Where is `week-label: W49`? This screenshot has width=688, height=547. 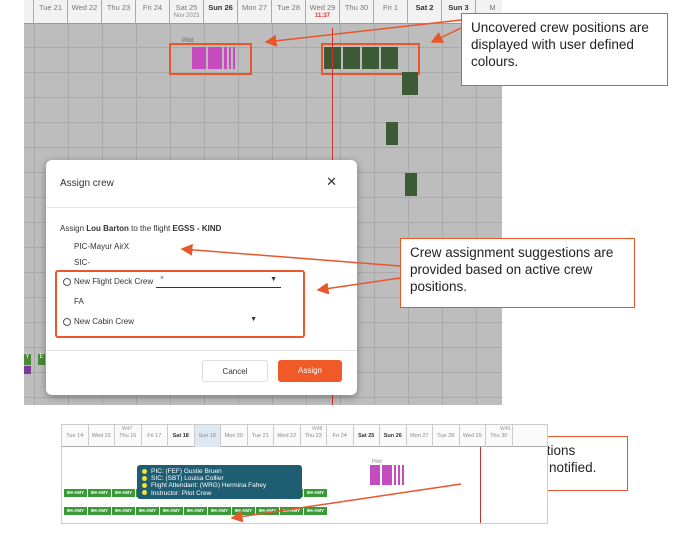
week-label: W49 is located at coordinates (505, 429).